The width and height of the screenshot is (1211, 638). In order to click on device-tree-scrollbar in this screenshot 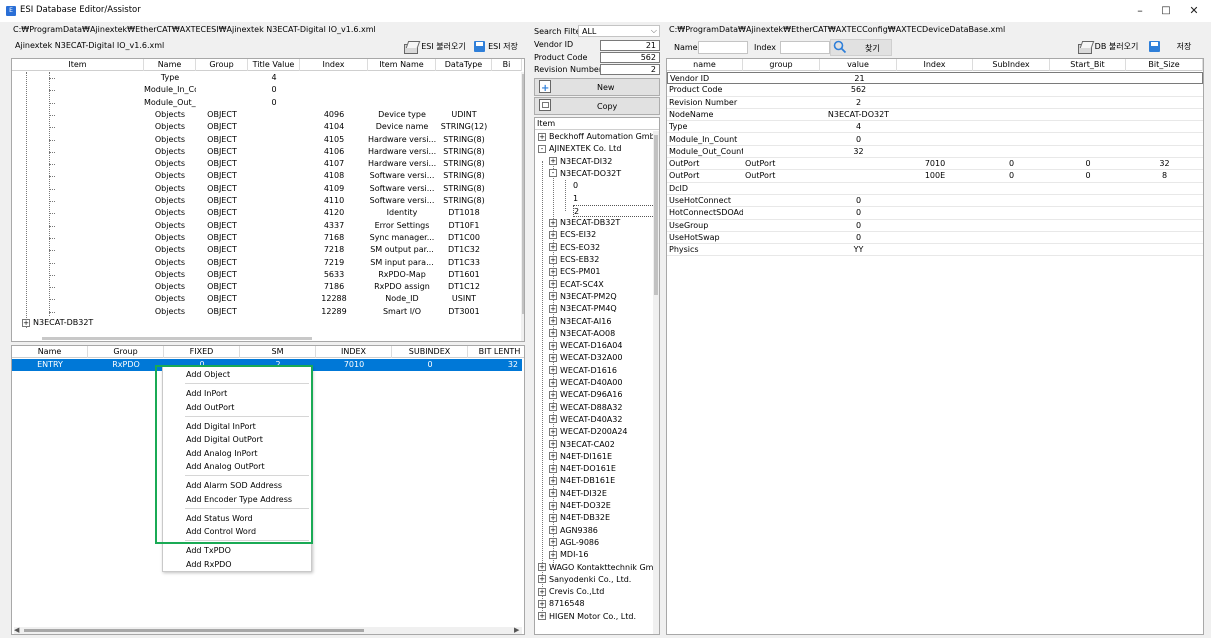, I will do `click(656, 382)`.